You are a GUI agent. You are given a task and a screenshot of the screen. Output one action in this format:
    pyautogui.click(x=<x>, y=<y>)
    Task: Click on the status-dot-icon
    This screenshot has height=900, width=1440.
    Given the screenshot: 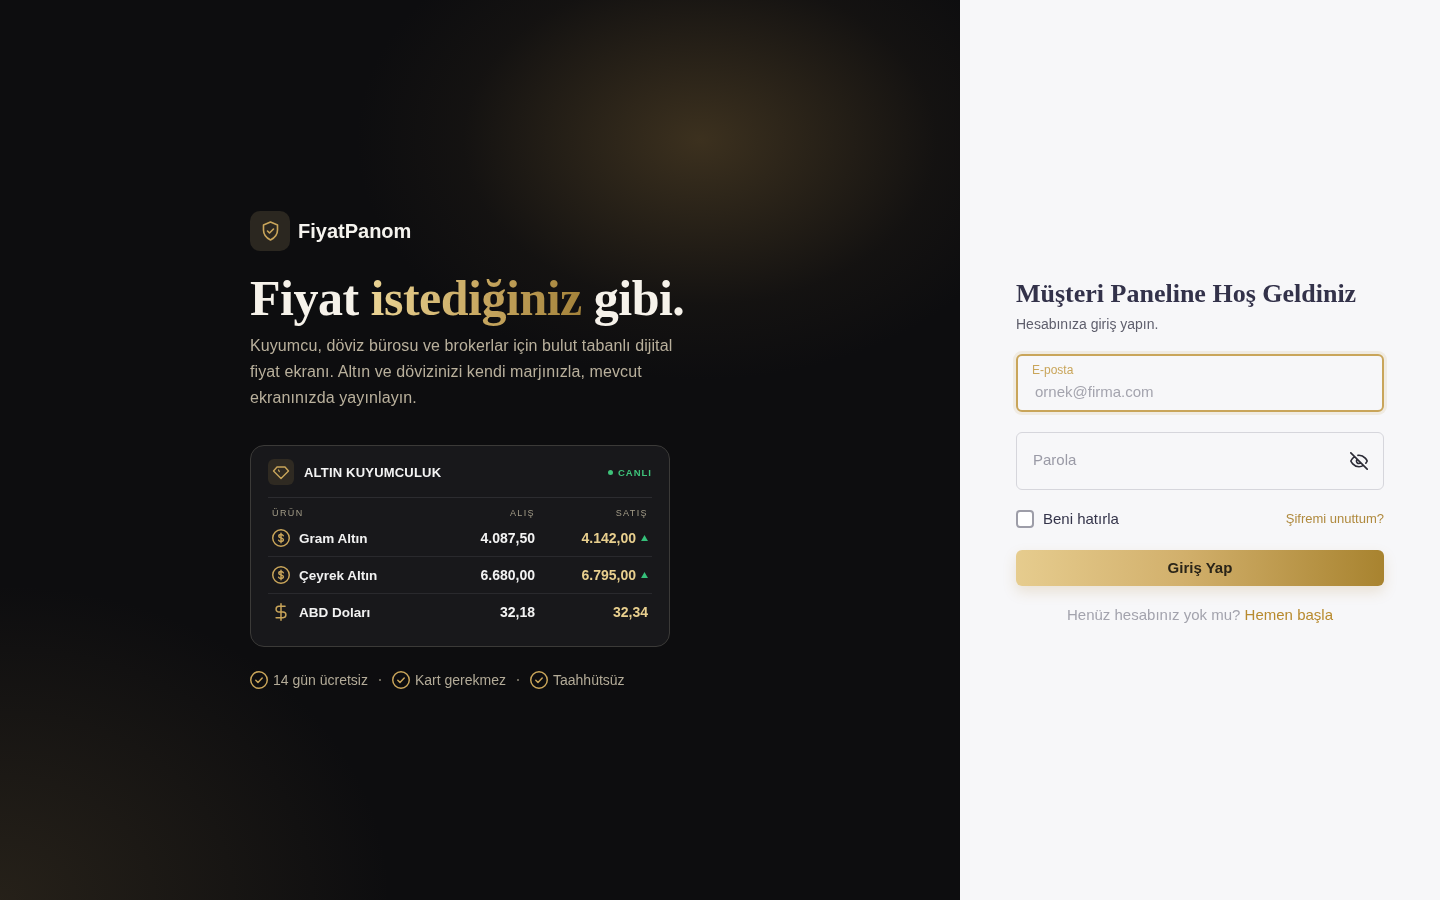 What is the action you would take?
    pyautogui.click(x=610, y=472)
    